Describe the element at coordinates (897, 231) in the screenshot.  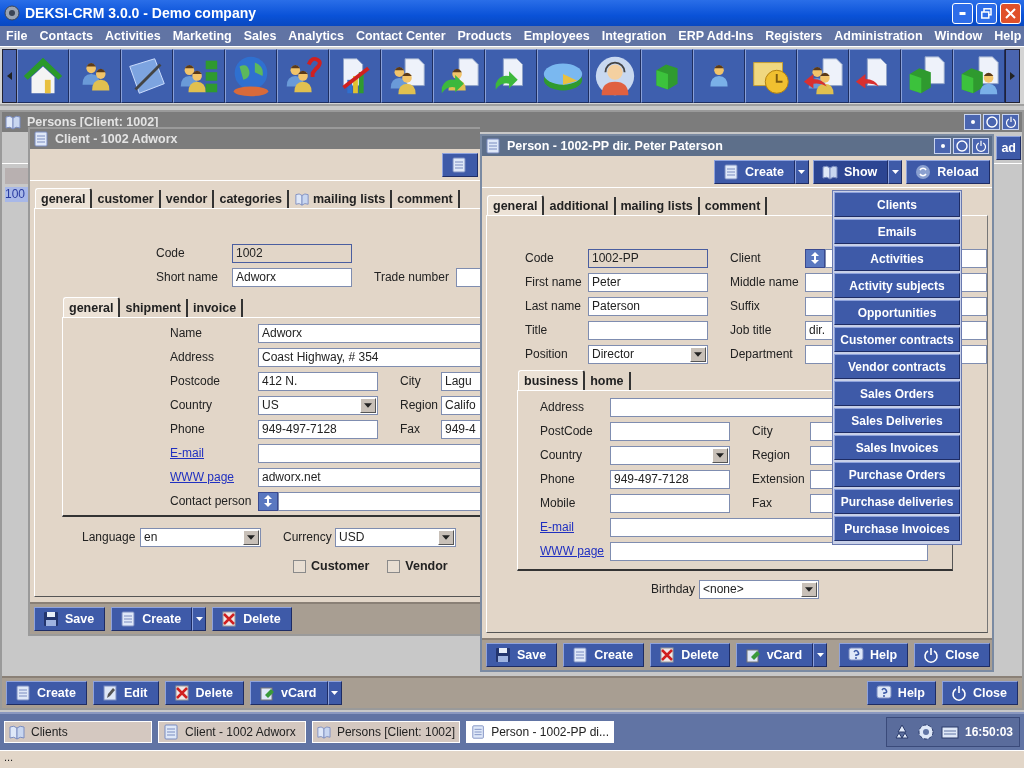
I see `menu-item: Emails` at that location.